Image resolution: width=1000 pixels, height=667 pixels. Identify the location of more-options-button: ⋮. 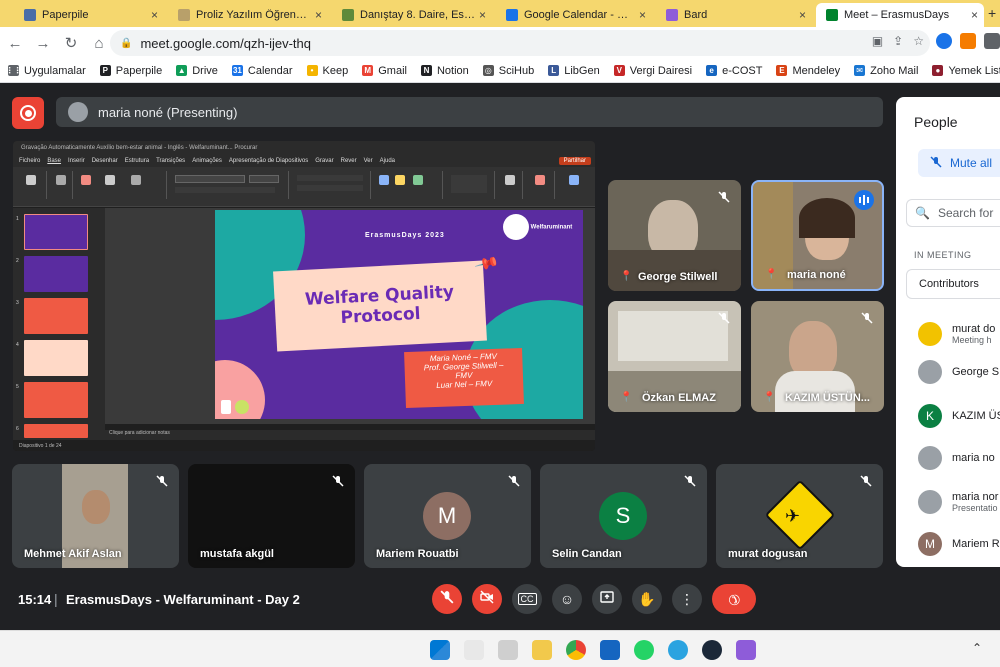
(687, 599).